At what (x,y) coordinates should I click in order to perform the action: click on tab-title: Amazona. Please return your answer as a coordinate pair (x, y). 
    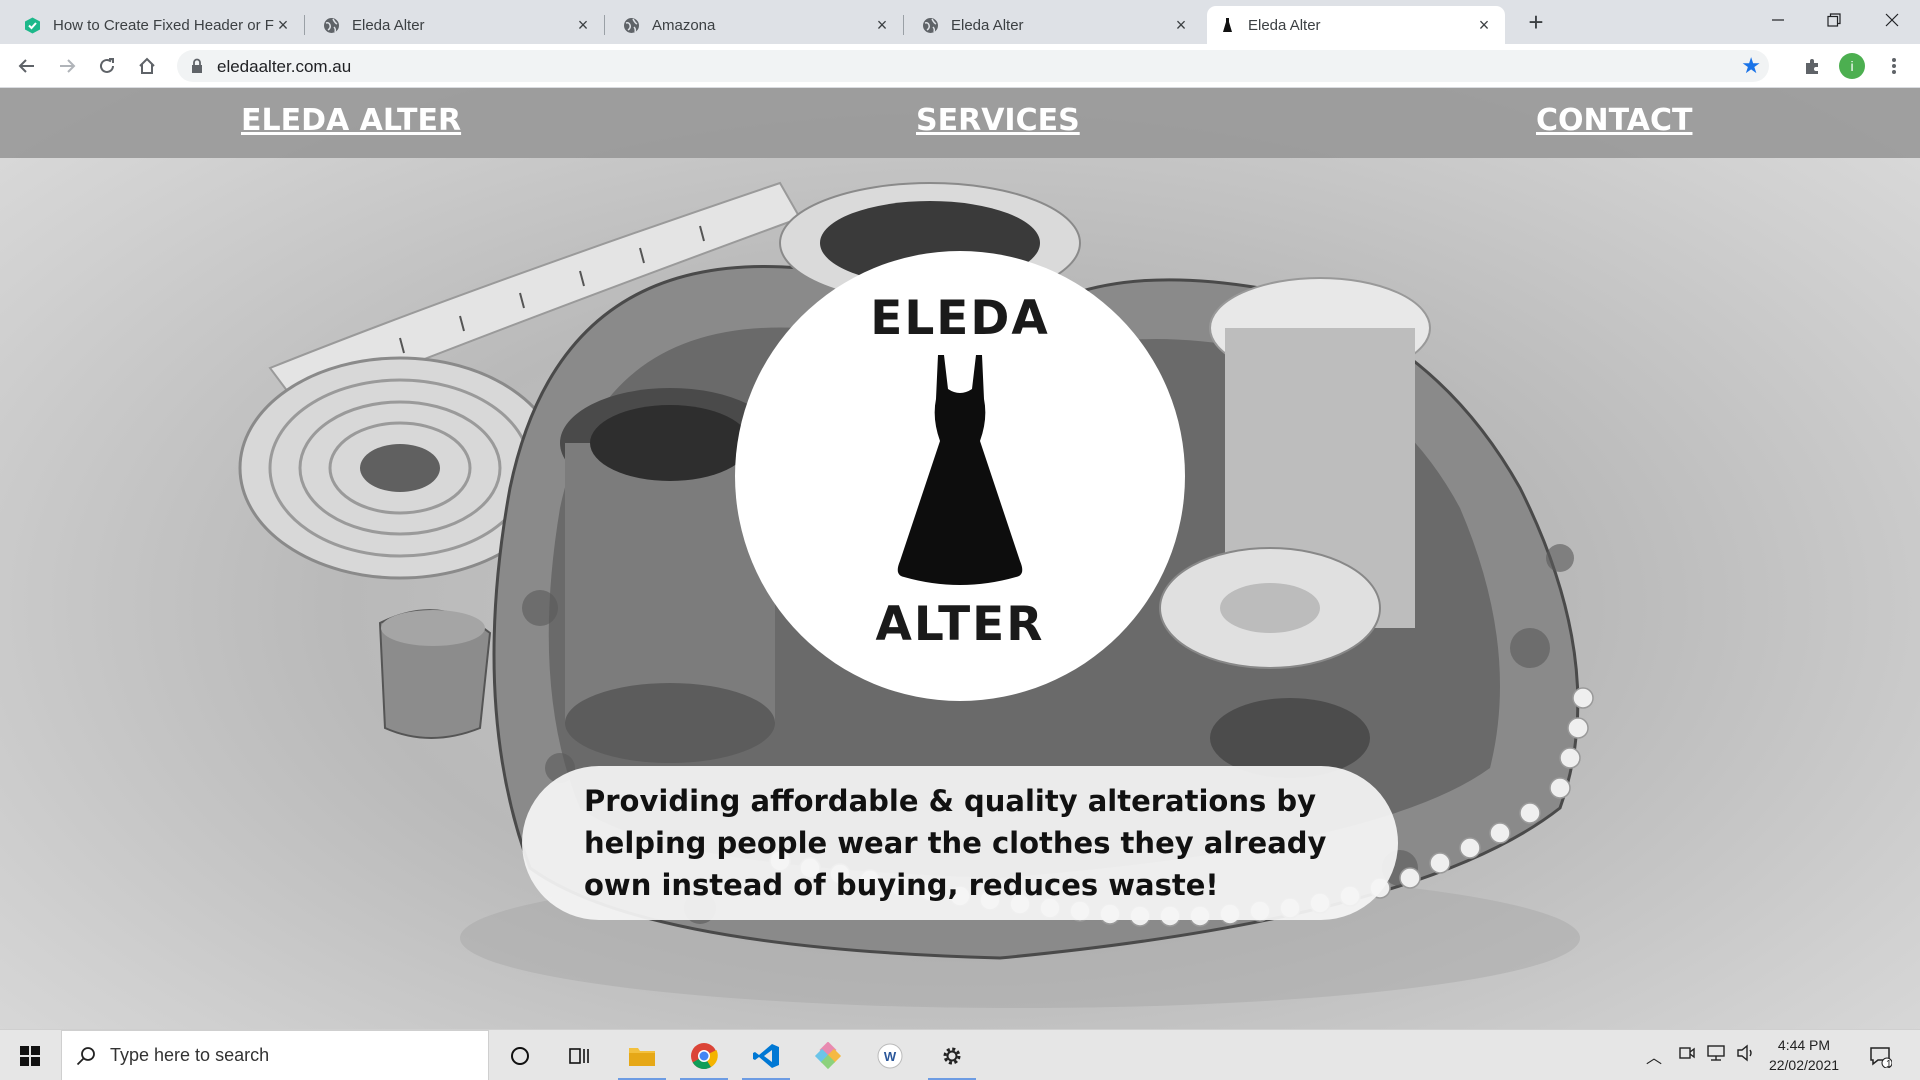
    Looking at the image, I should click on (684, 25).